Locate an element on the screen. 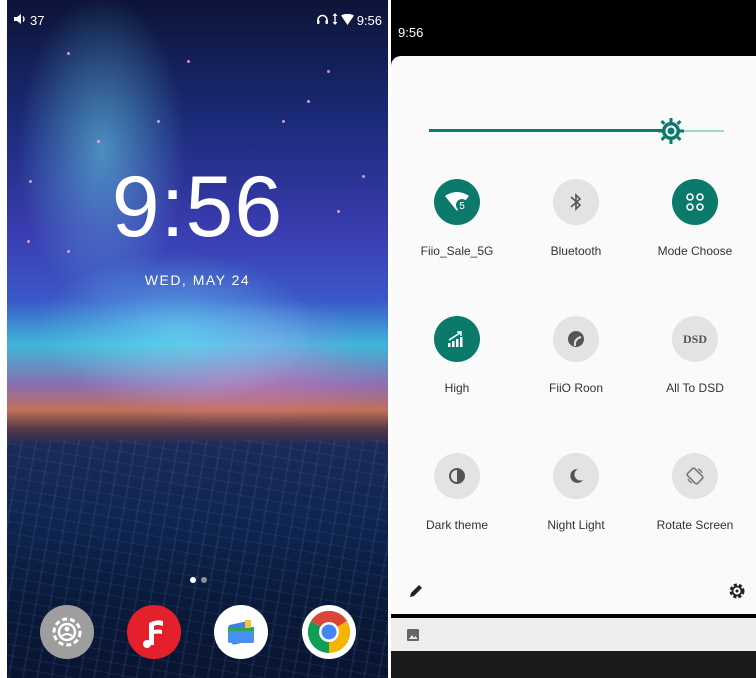 The image size is (756, 678). data-arrows-icon is located at coordinates (335, 20).